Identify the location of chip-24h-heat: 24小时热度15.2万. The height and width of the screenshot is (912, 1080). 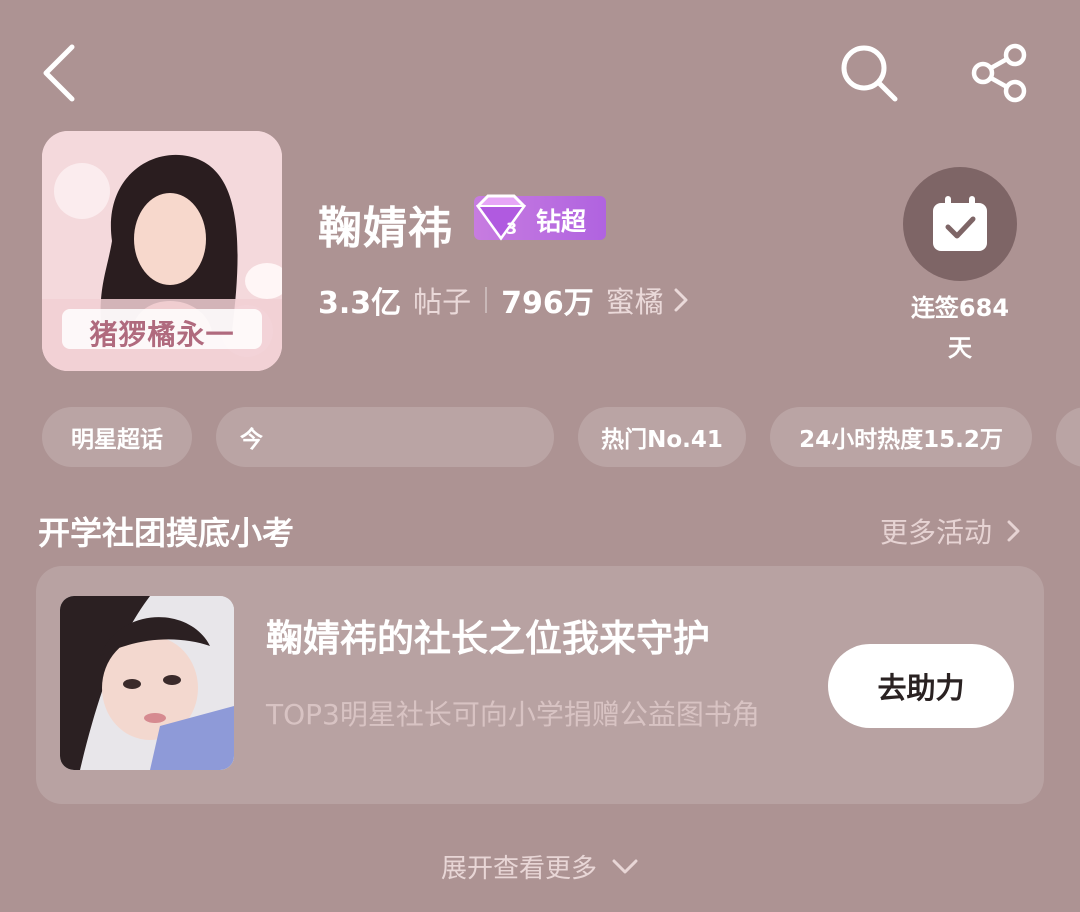
(901, 437).